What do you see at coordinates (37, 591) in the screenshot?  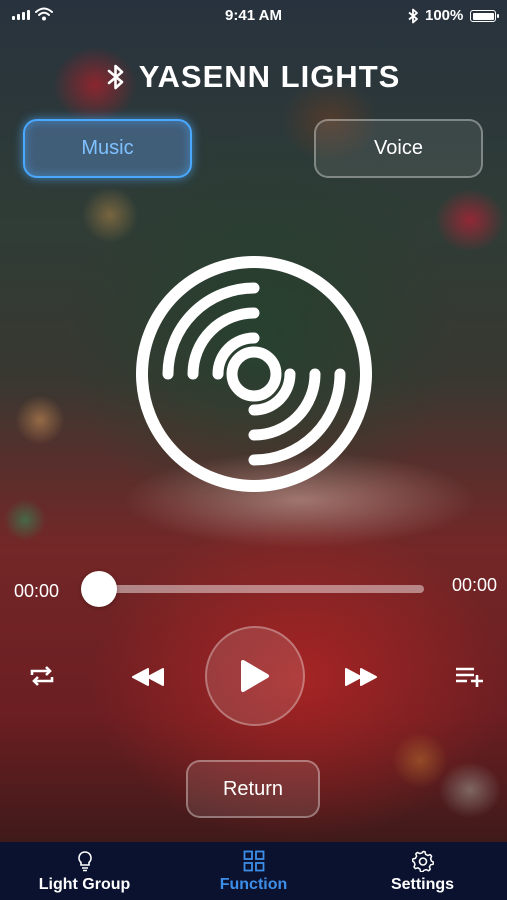 I see `elapsed-time: 00:00` at bounding box center [37, 591].